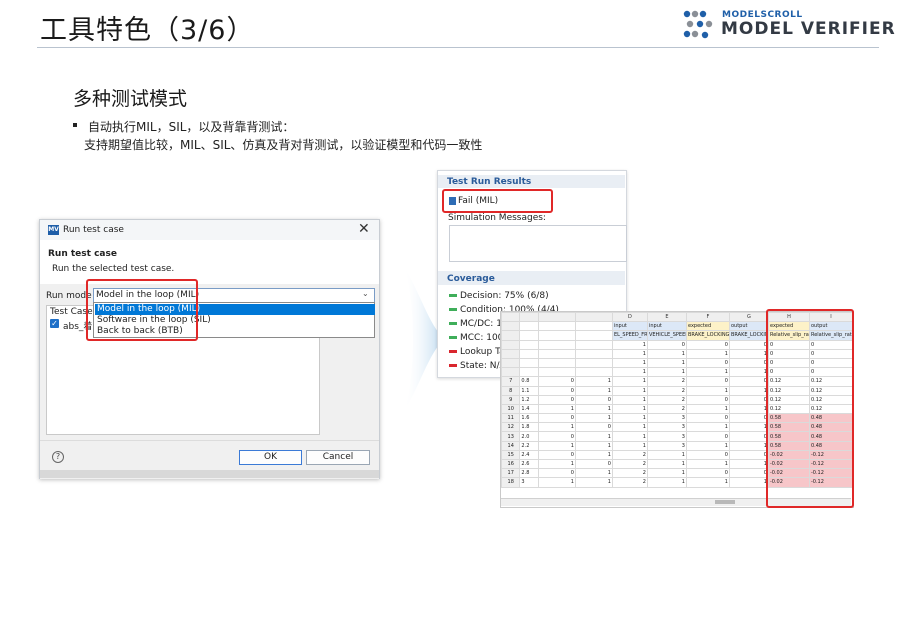 This screenshot has width=912, height=642. I want to click on table-cell: 7, so click(511, 381).